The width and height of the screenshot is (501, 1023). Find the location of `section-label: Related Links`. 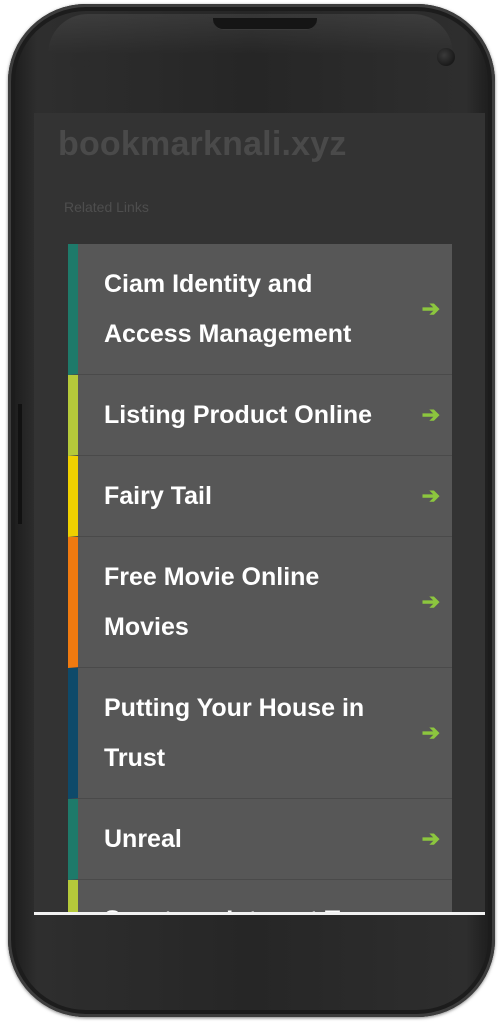

section-label: Related Links is located at coordinates (106, 207).